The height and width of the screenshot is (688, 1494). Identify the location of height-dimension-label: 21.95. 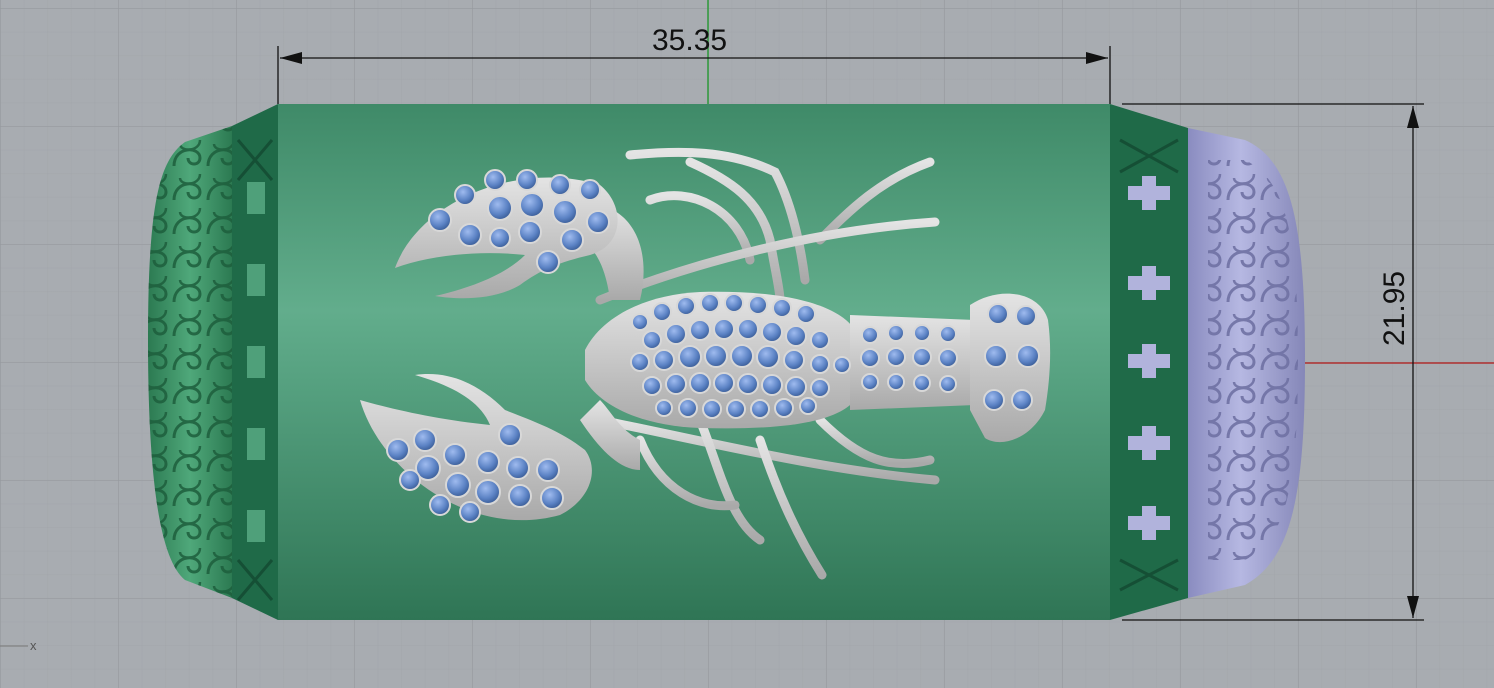
(1394, 301).